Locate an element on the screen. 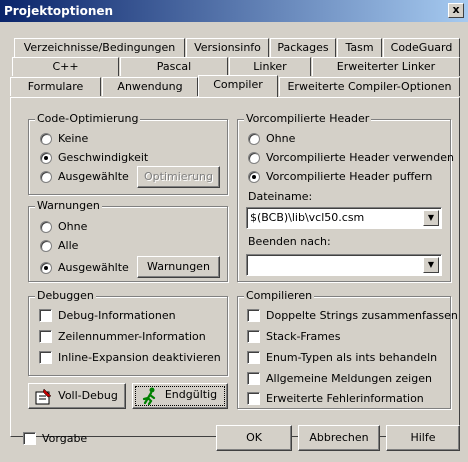 Image resolution: width=468 pixels, height=462 pixels. general-messages-checkbox is located at coordinates (253, 378).